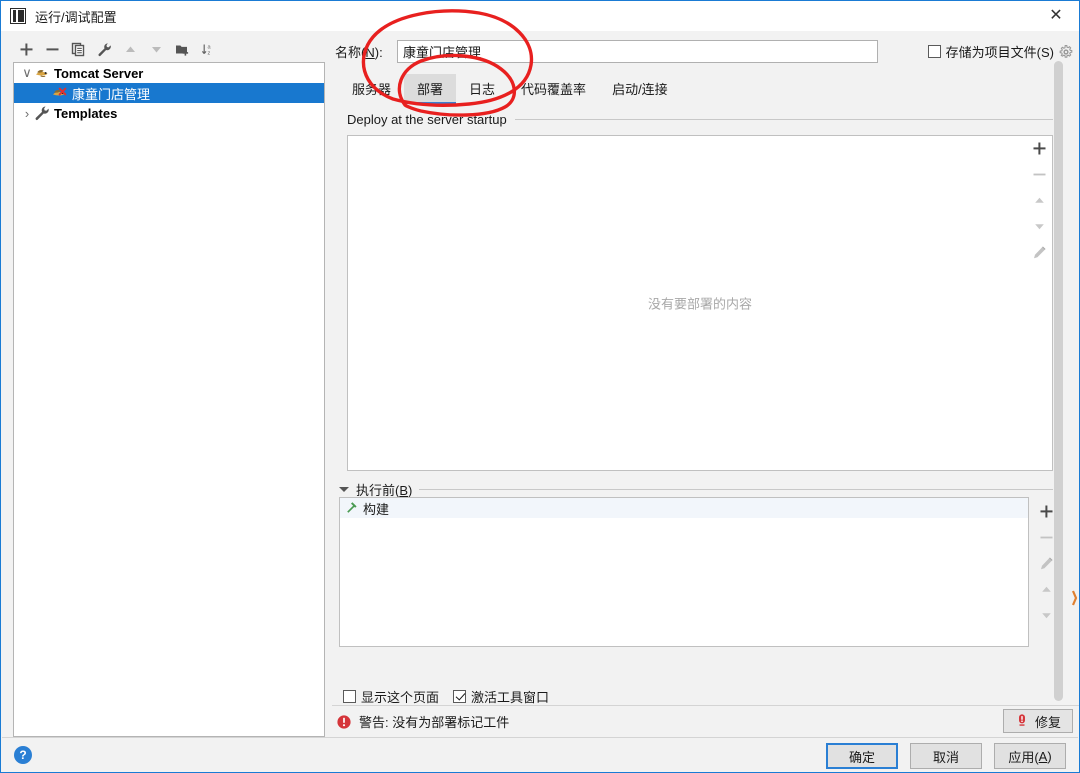  What do you see at coordinates (1074, 598) in the screenshot?
I see `edge-artifact` at bounding box center [1074, 598].